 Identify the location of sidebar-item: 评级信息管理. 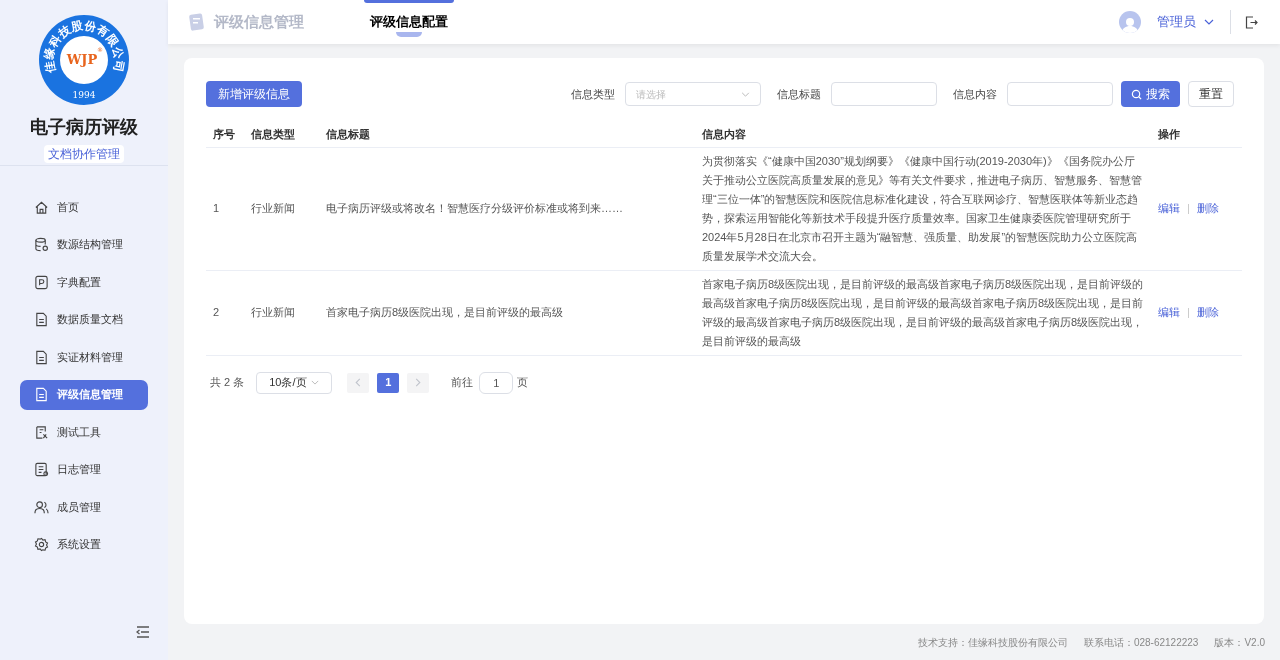
(84, 394).